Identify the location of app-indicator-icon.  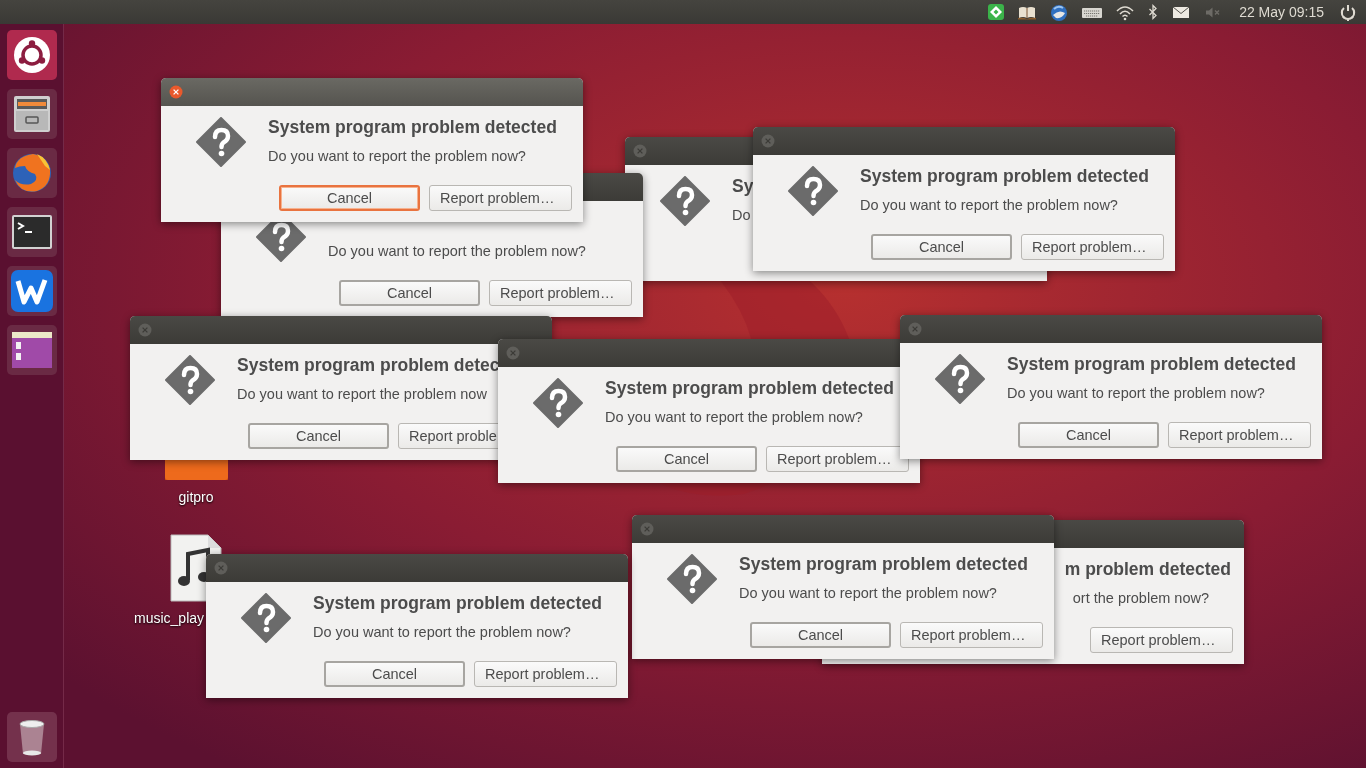
(996, 12).